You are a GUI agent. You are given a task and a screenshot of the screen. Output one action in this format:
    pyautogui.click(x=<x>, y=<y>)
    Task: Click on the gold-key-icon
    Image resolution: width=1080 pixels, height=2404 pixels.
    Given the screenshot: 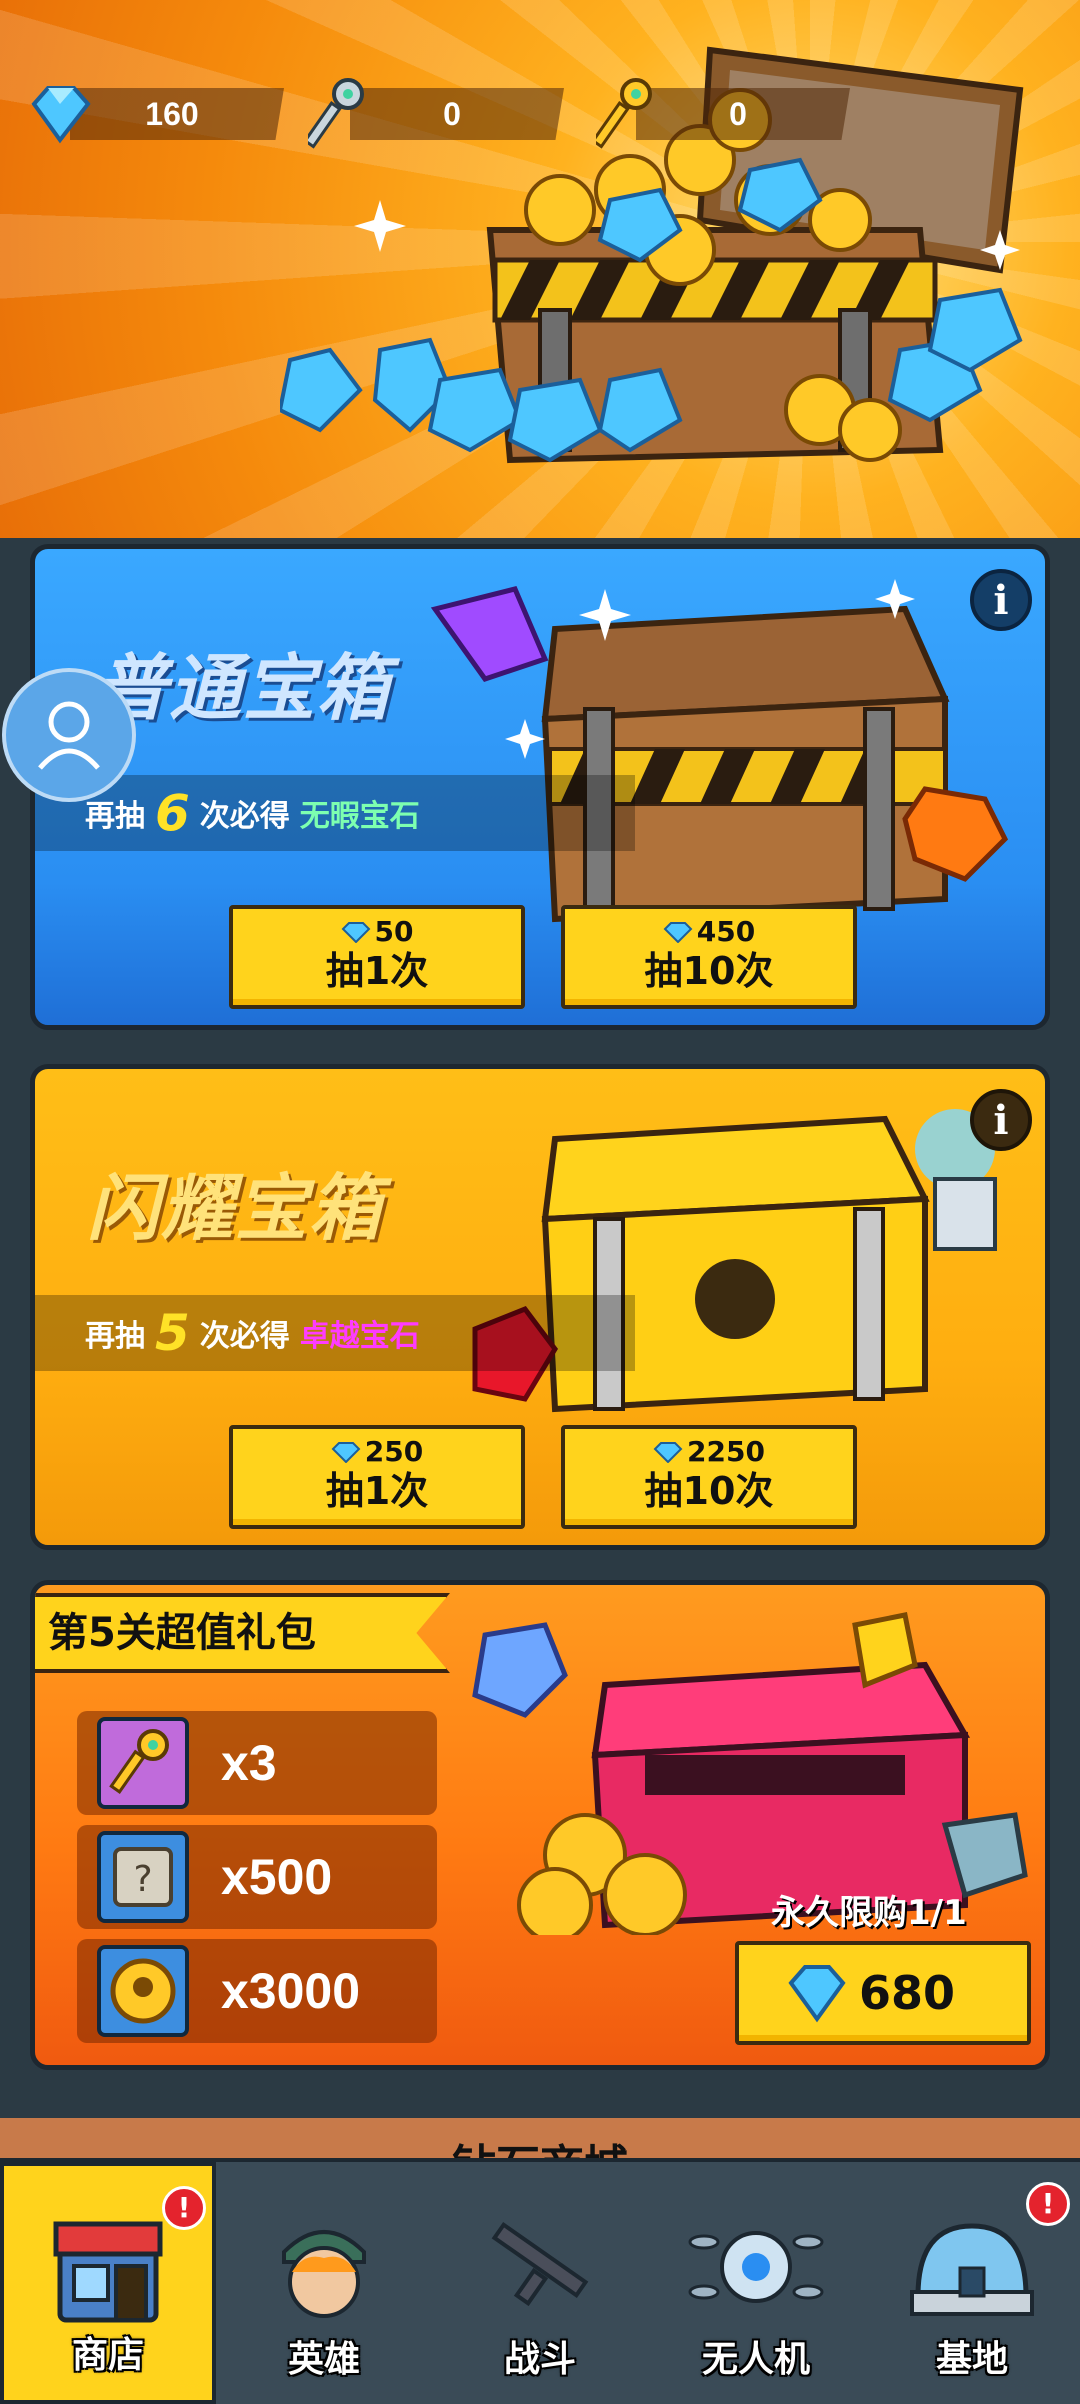 What is the action you would take?
    pyautogui.click(x=139, y=1761)
    